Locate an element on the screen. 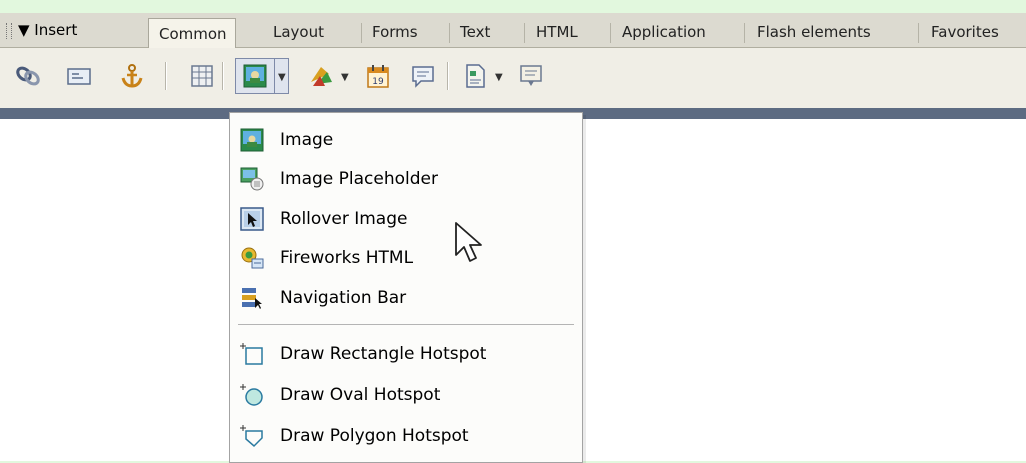 The width and height of the screenshot is (1026, 463). template-icon is located at coordinates (475, 76).